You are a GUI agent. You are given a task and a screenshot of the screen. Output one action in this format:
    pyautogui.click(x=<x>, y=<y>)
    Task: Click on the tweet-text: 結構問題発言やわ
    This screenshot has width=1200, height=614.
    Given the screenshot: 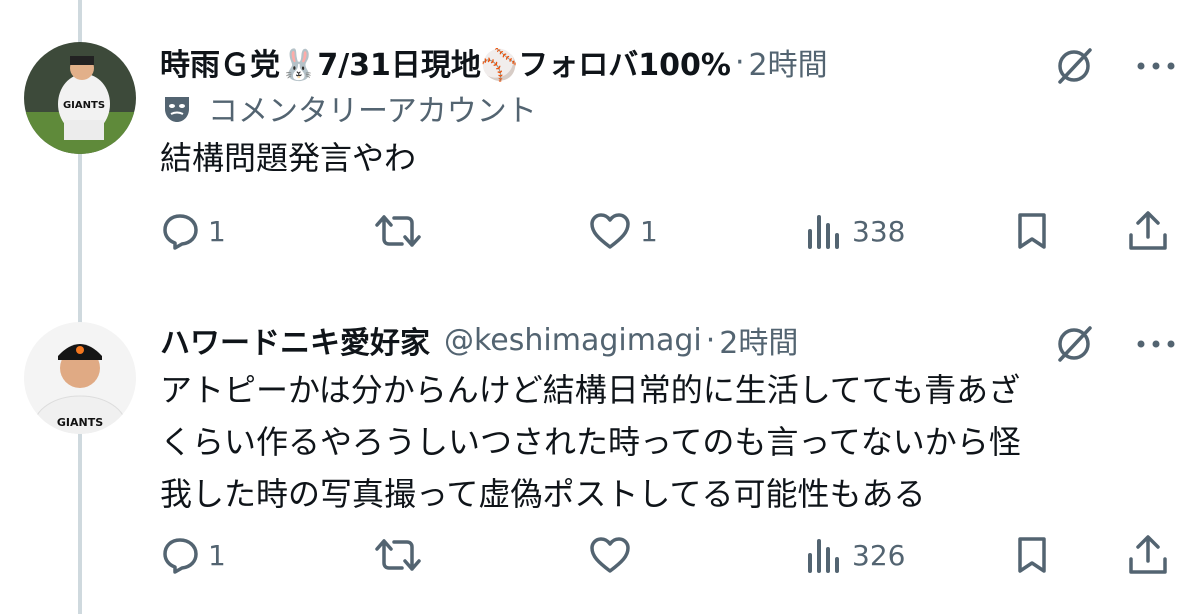 What is the action you would take?
    pyautogui.click(x=668, y=158)
    